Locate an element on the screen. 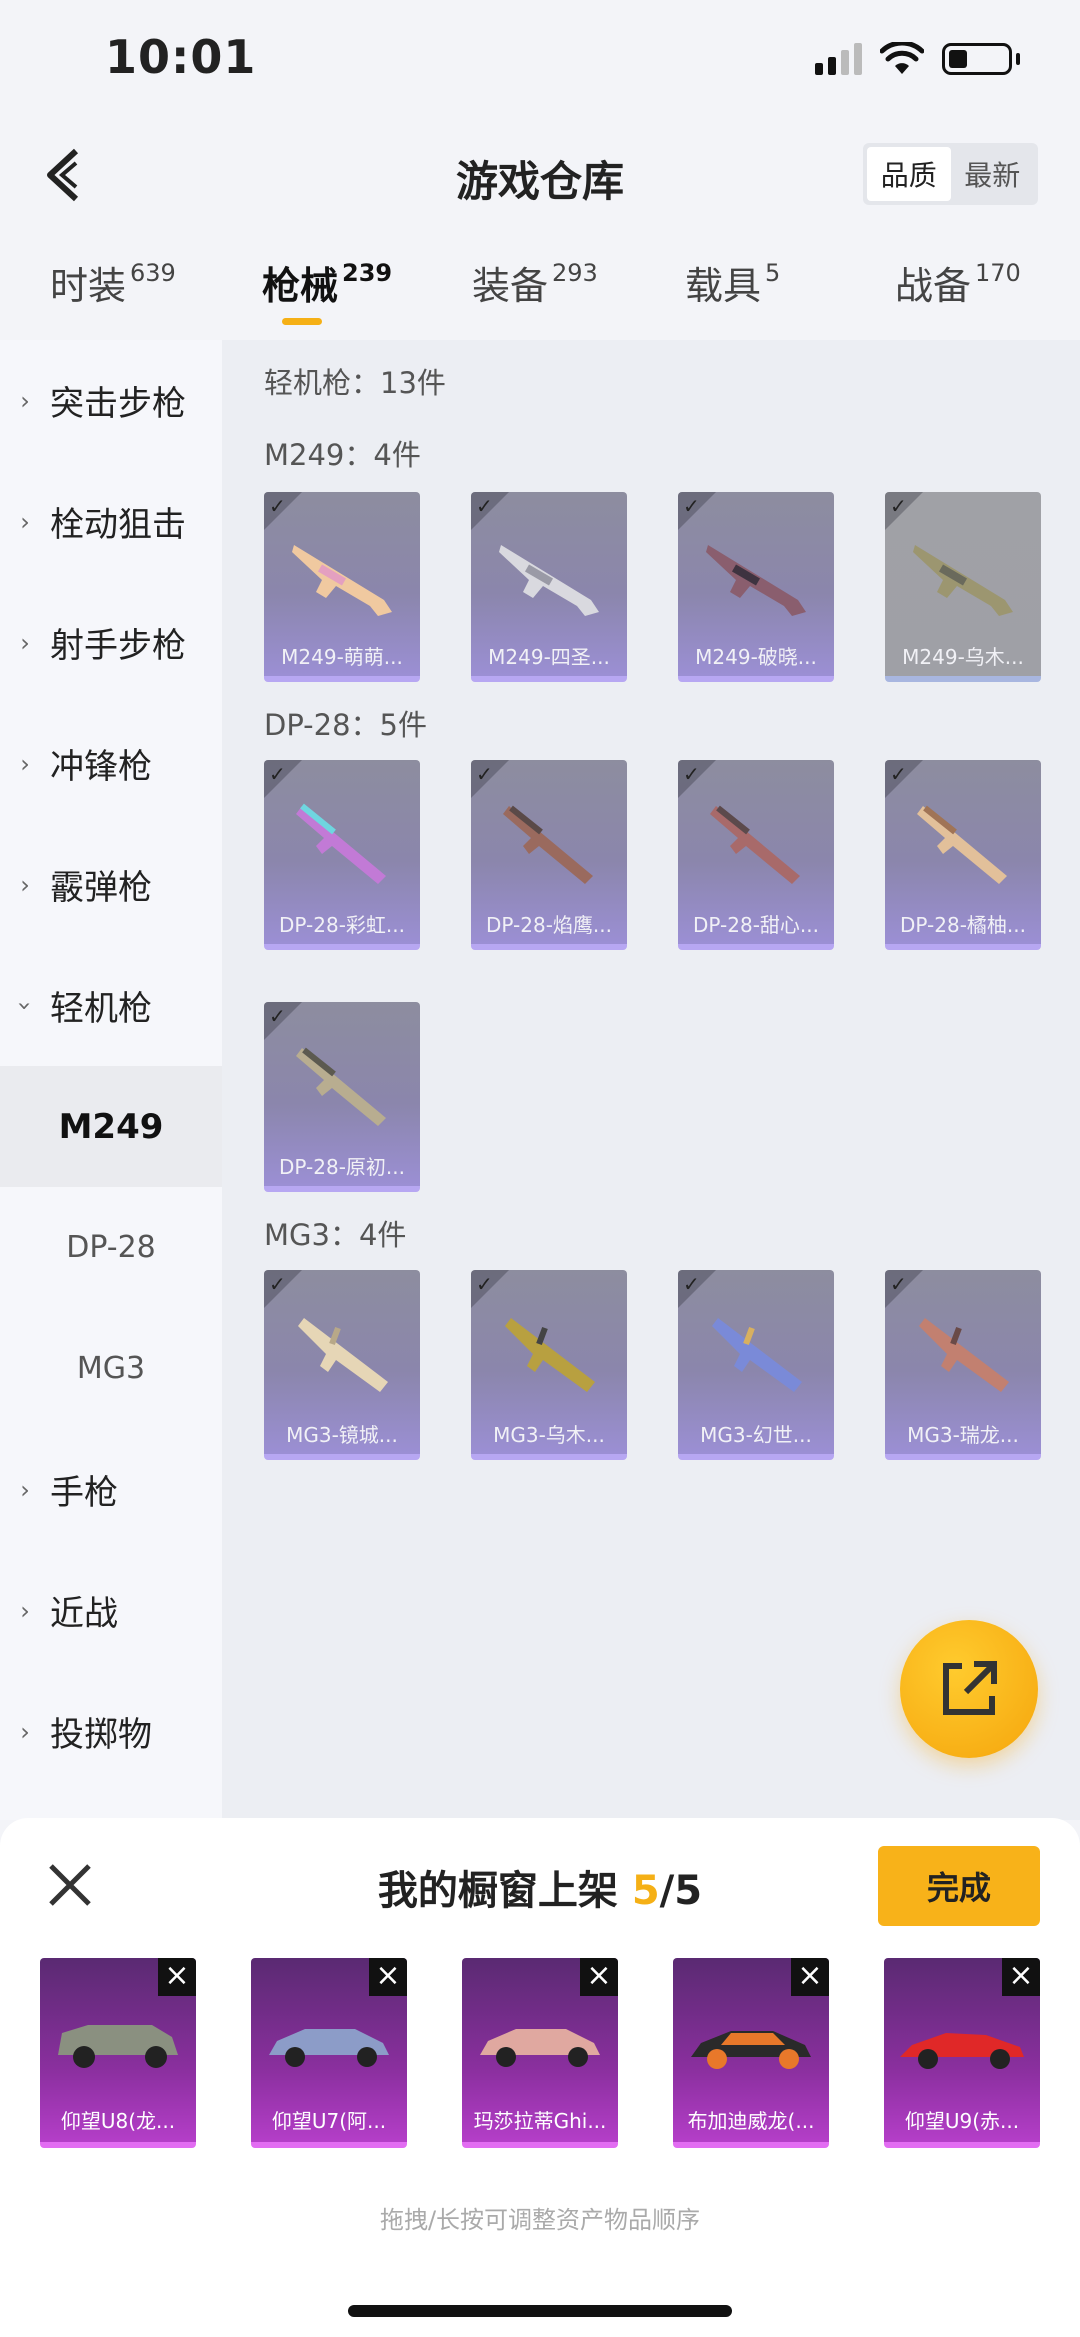 The height and width of the screenshot is (2337, 1080). sidebar-item-bolt-sniper: › 栓动狙击 is located at coordinates (111, 521).